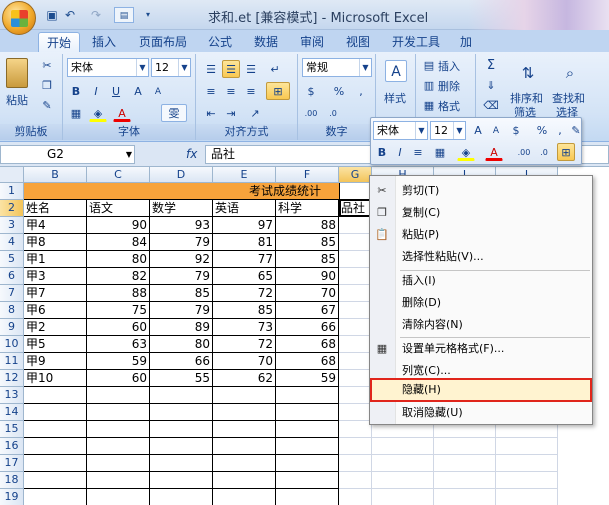  I want to click on tab-developer: 开发工具, so click(416, 42).